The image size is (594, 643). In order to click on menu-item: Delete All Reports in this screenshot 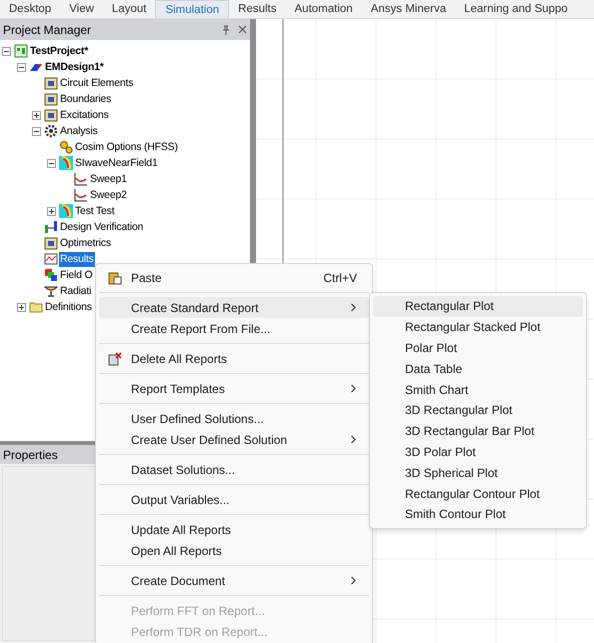, I will do `click(234, 358)`.